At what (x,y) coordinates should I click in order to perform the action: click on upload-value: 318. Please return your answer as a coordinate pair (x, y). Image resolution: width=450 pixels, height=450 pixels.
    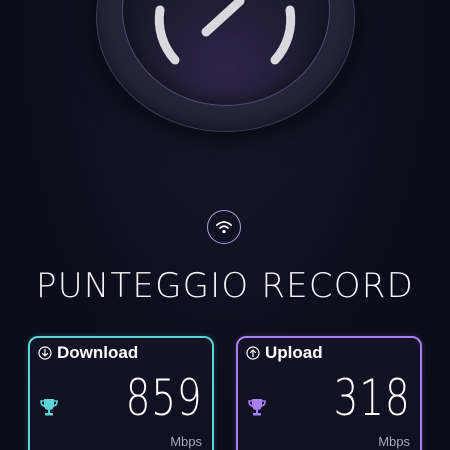
    Looking at the image, I should click on (371, 398).